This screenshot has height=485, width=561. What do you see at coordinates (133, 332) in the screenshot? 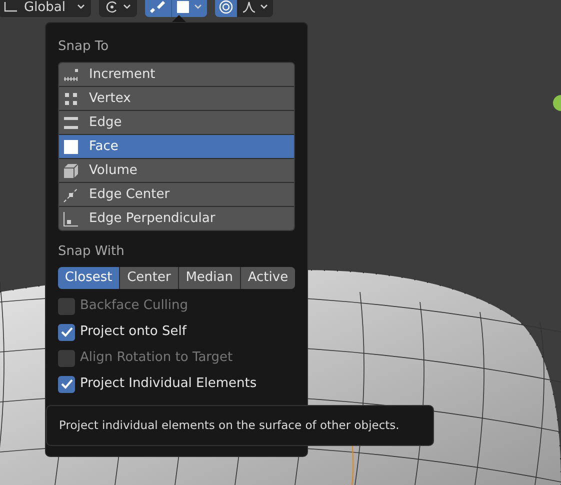
I see `option-label: Project onto Self` at bounding box center [133, 332].